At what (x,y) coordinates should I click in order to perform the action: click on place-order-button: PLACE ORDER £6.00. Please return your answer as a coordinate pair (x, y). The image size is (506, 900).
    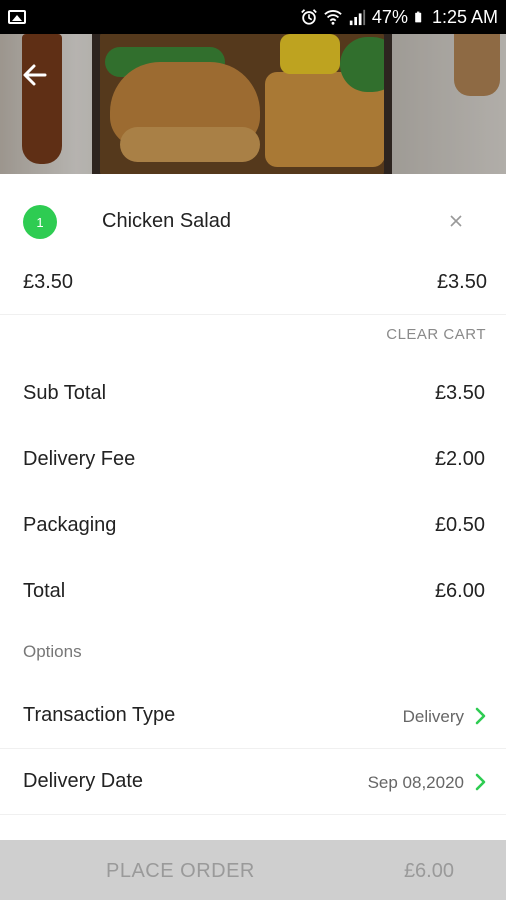
    Looking at the image, I should click on (253, 870).